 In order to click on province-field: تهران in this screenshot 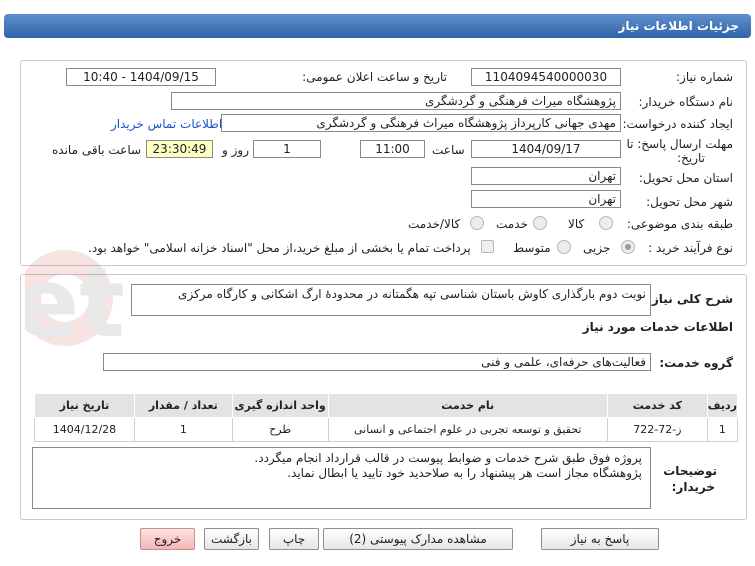, I will do `click(546, 176)`.